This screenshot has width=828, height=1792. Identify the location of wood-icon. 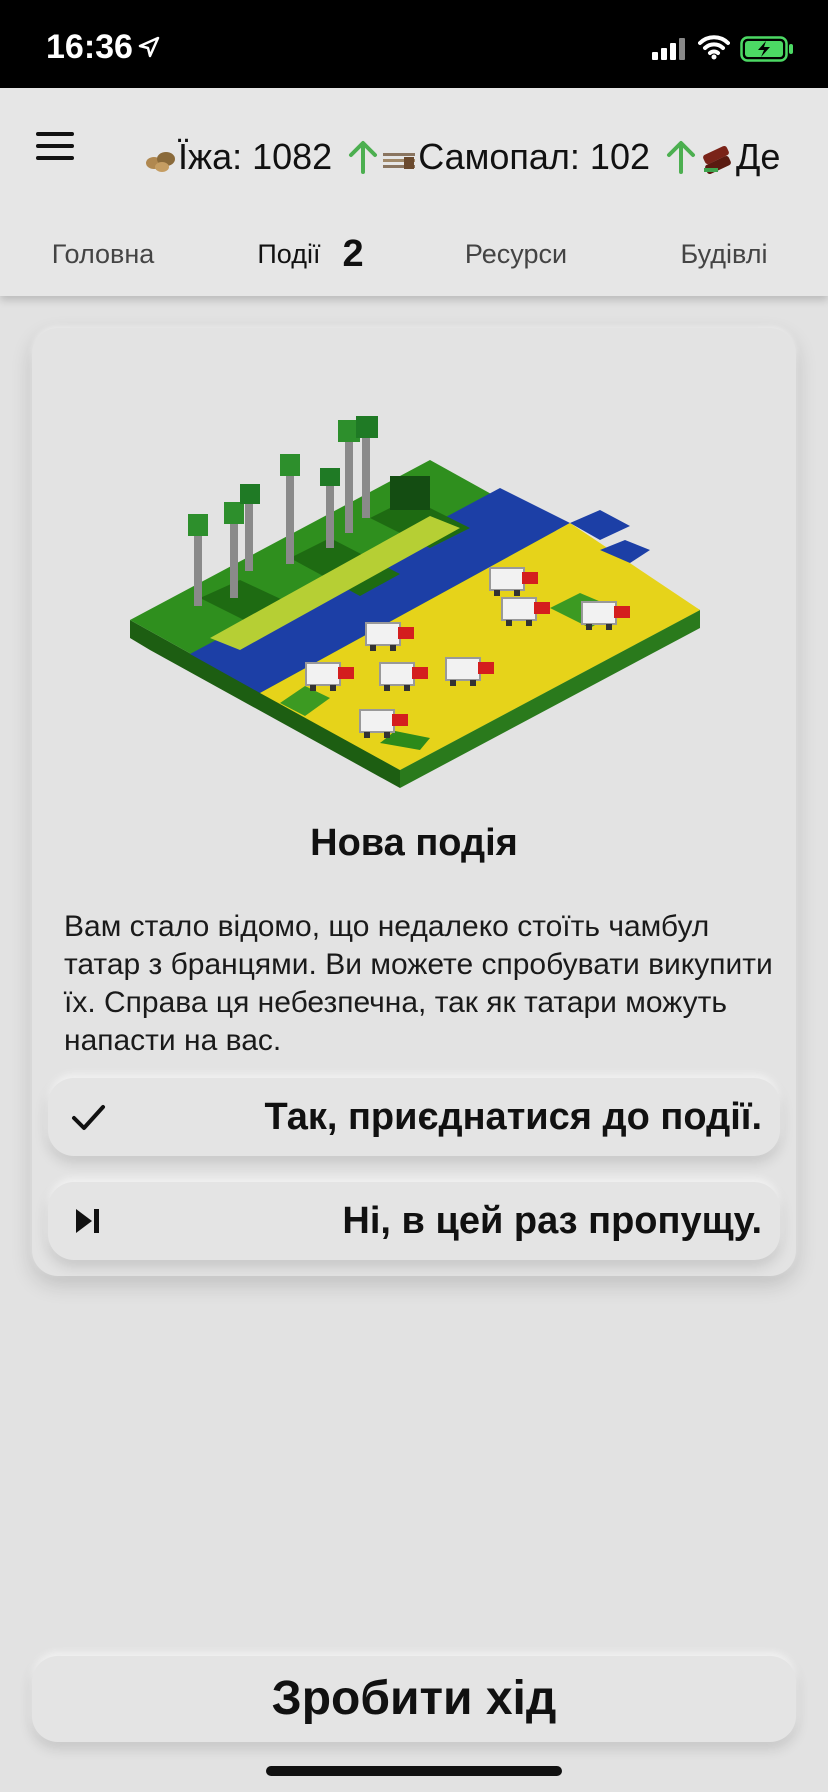
(717, 160).